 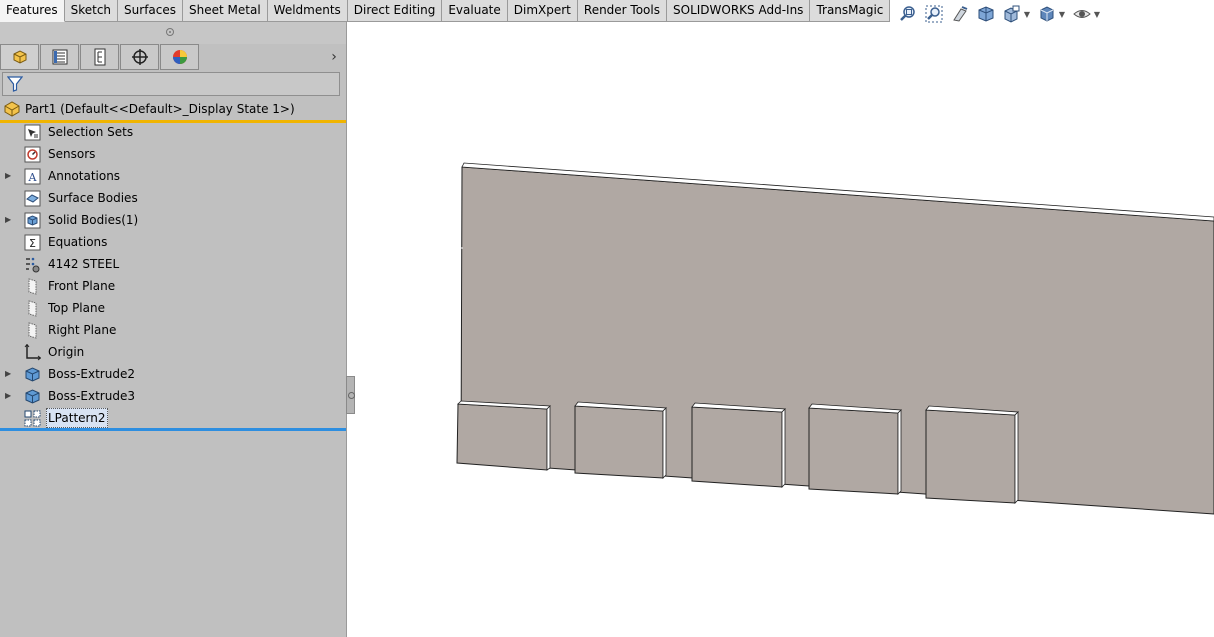 I want to click on tree-item-label: Boss-Extrude3, so click(x=91, y=396).